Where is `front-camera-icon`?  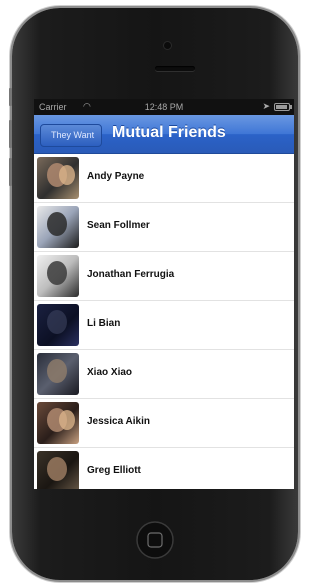 front-camera-icon is located at coordinates (167, 45).